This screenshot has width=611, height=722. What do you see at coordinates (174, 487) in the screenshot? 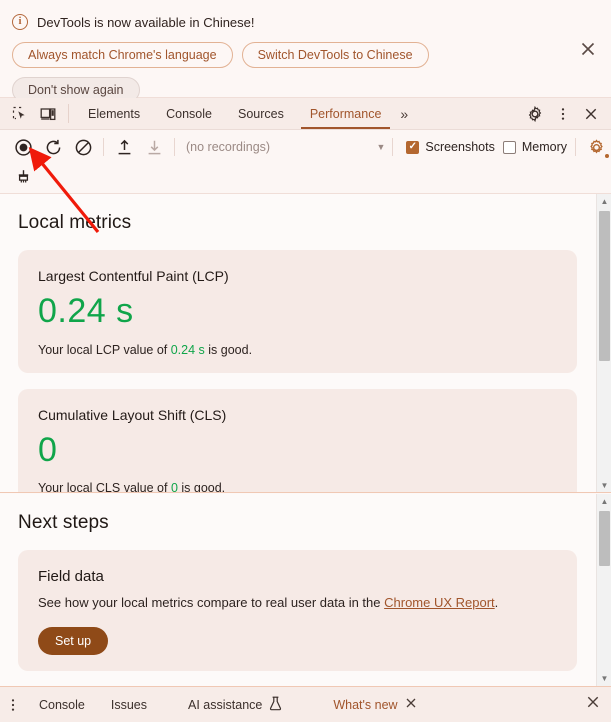
I see `cls-desc-value: 0` at bounding box center [174, 487].